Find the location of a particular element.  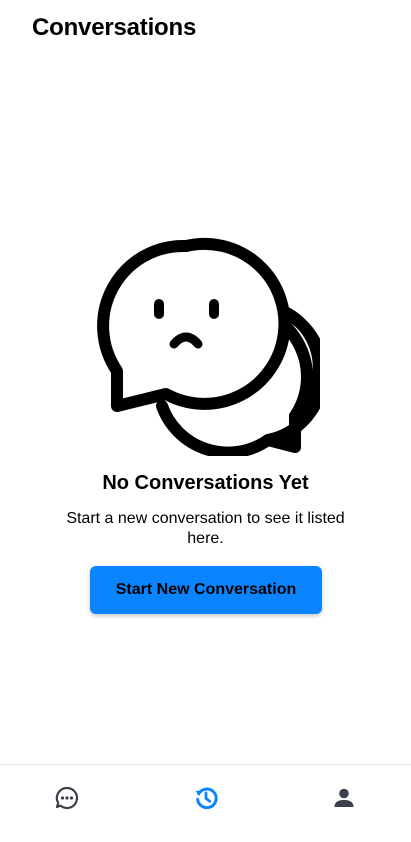

sad-chat-bubbles-icon is located at coordinates (208, 346).